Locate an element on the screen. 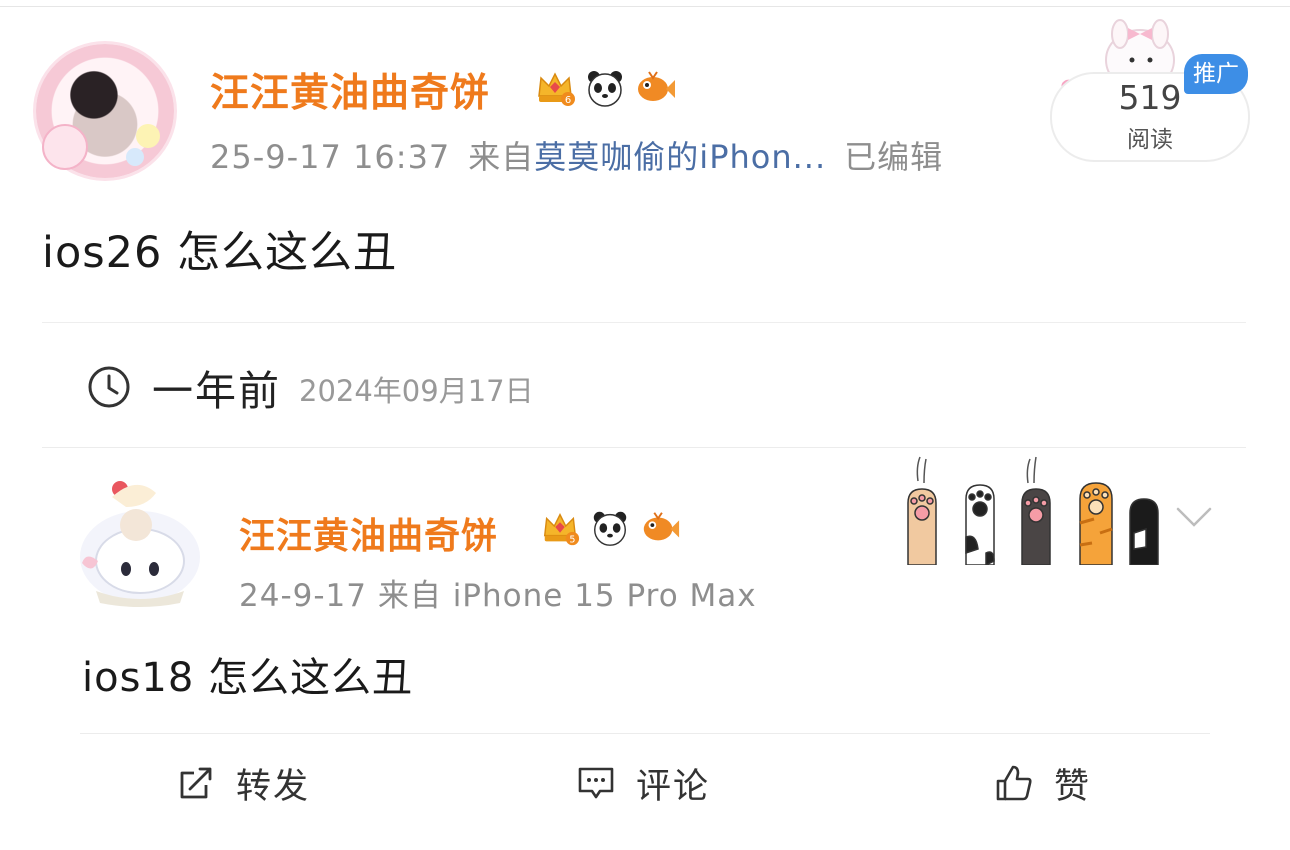  repost-button: 转发 is located at coordinates (243, 783).